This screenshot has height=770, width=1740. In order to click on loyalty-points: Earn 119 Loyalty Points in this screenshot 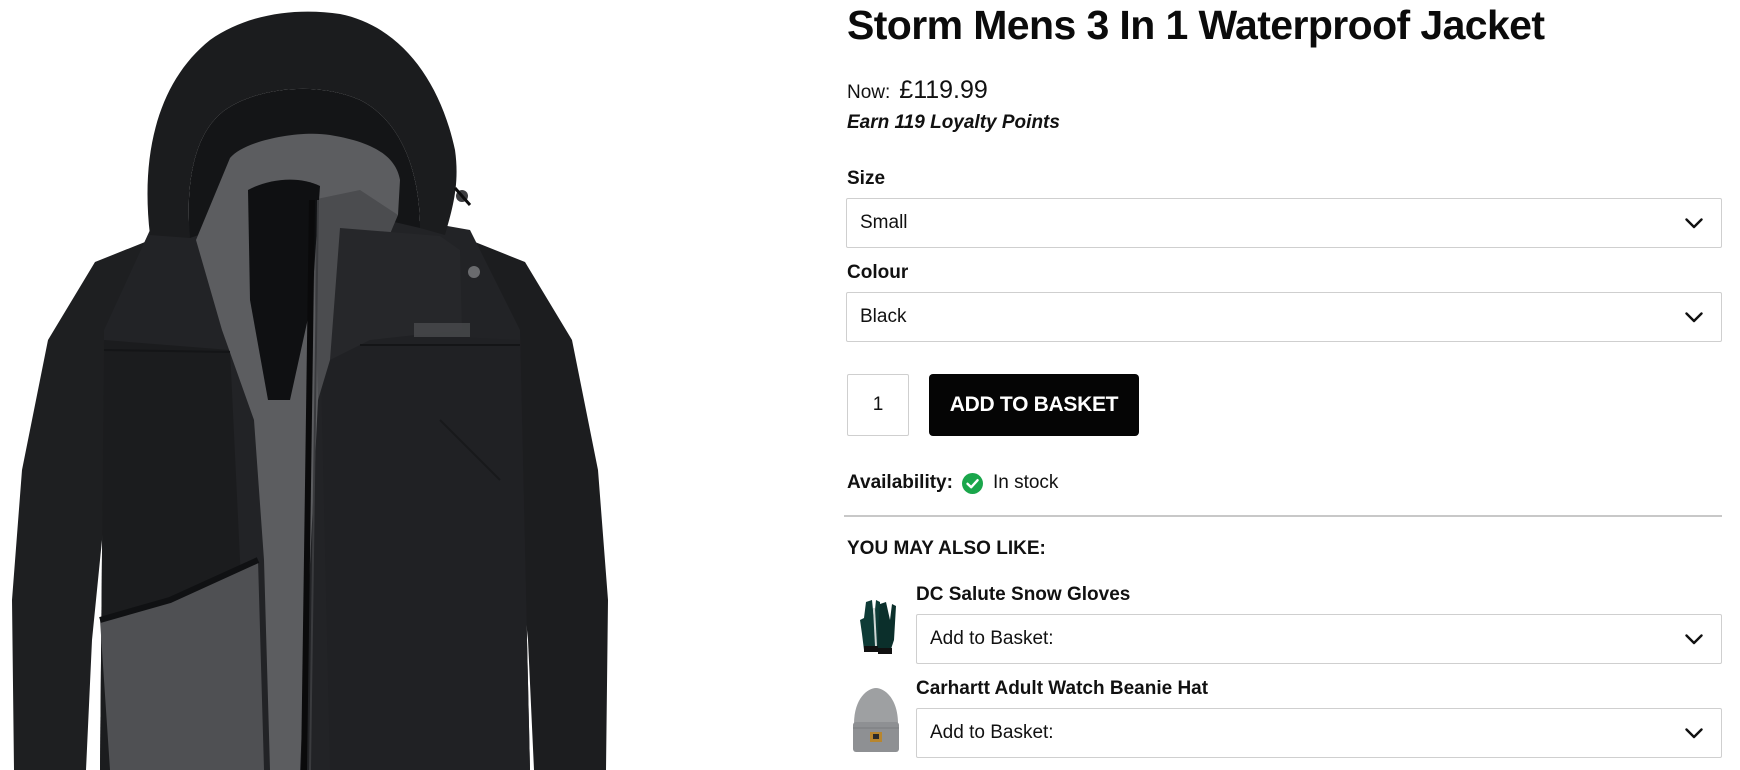, I will do `click(953, 122)`.